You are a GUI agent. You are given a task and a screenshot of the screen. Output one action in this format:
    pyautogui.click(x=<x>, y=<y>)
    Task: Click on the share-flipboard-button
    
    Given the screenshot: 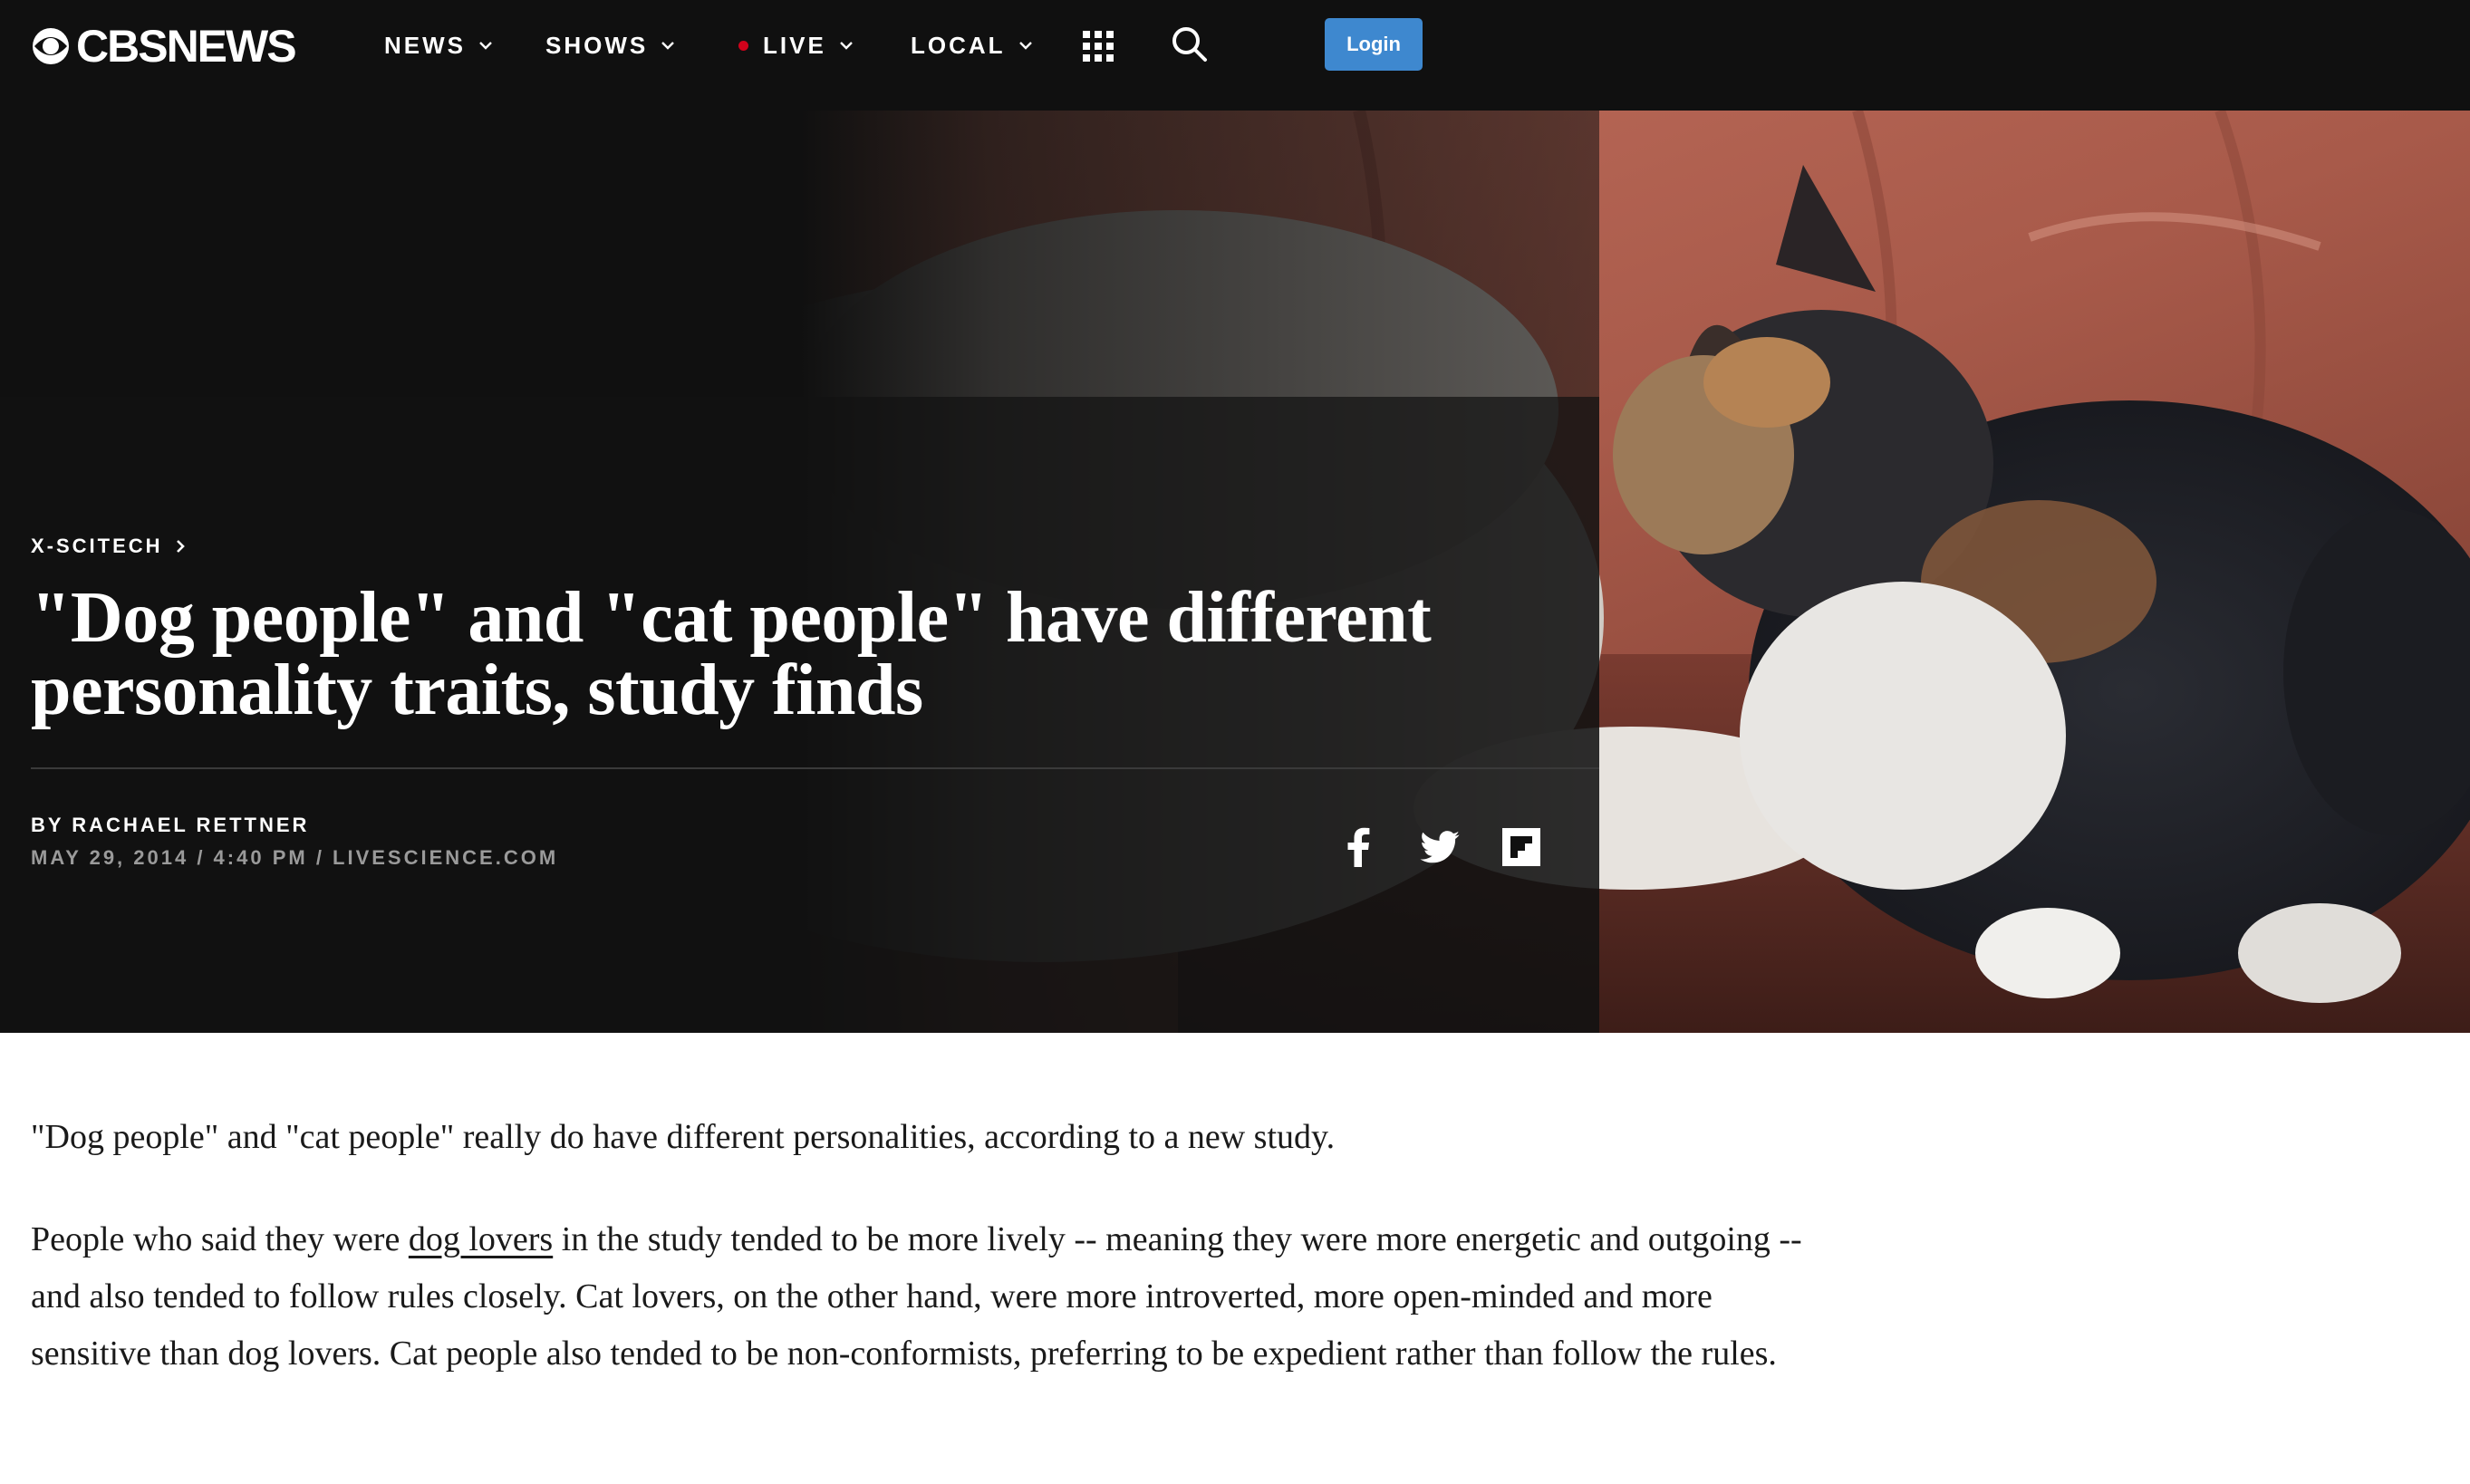 What is the action you would take?
    pyautogui.click(x=1521, y=847)
    